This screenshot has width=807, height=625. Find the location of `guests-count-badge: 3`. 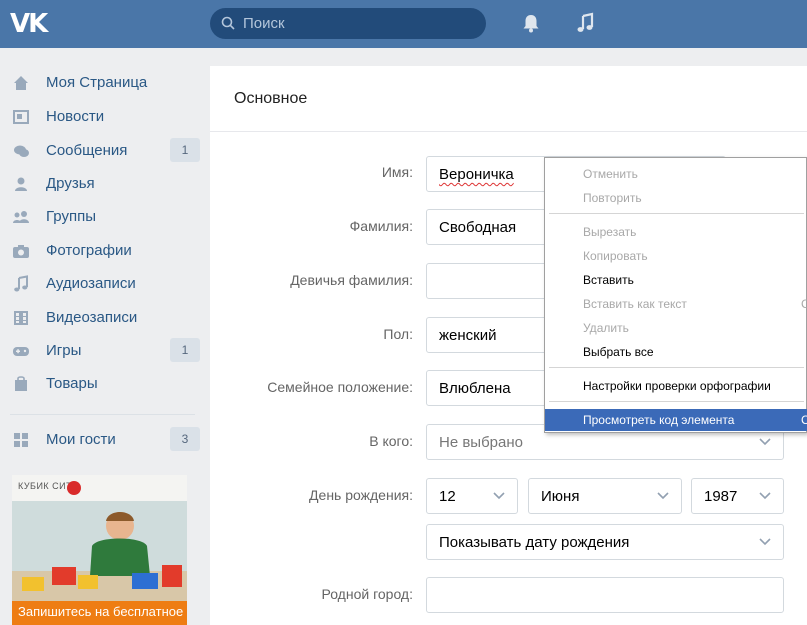

guests-count-badge: 3 is located at coordinates (185, 439).